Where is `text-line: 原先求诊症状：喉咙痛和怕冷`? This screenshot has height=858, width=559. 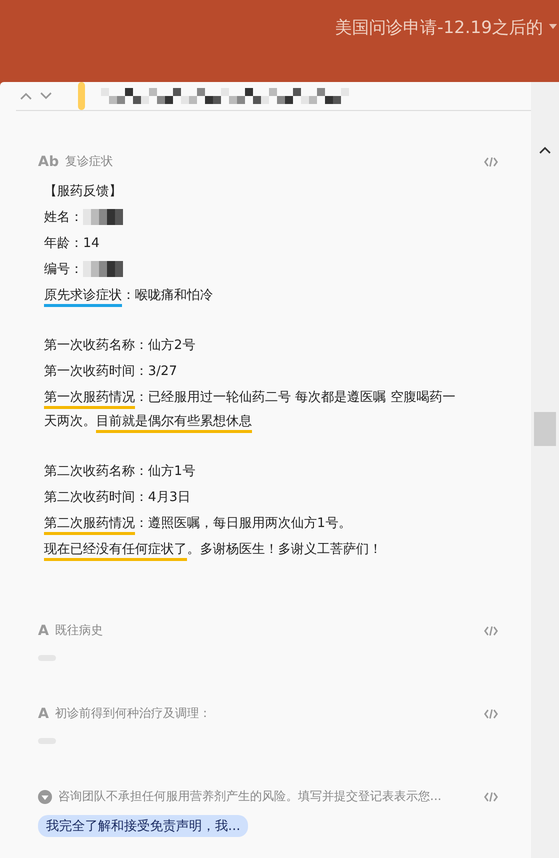 text-line: 原先求诊症状：喉咙痛和怕冷 is located at coordinates (254, 296).